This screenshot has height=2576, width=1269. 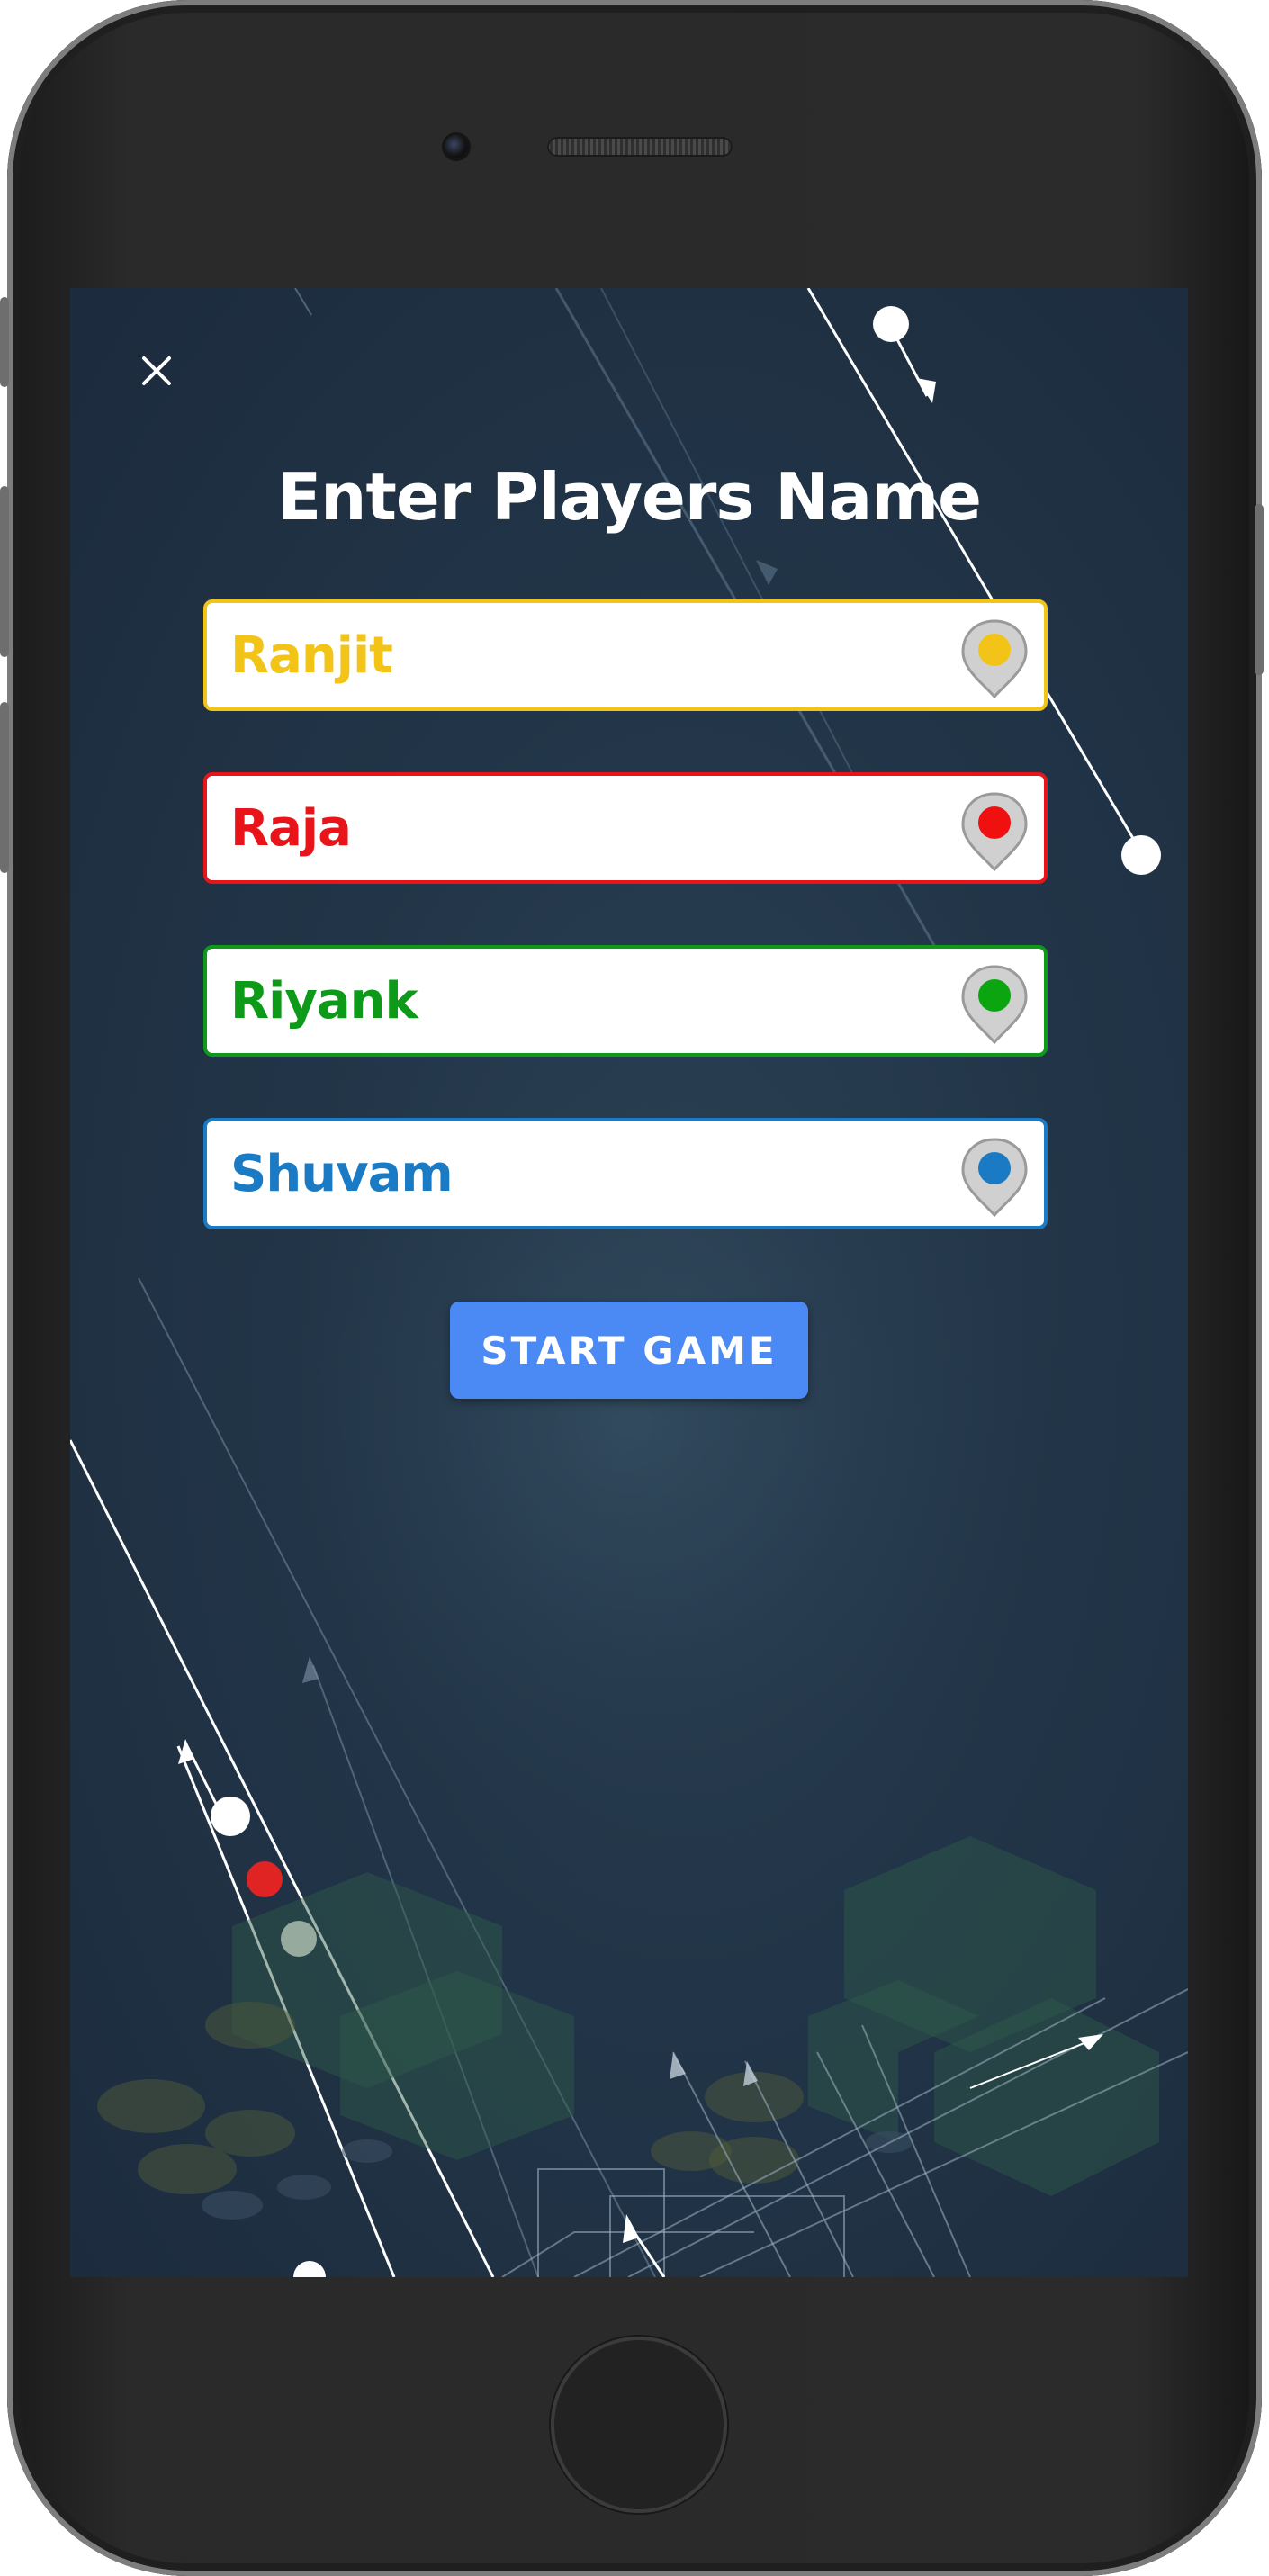 What do you see at coordinates (629, 497) in the screenshot?
I see `page-title: Enter Players Name` at bounding box center [629, 497].